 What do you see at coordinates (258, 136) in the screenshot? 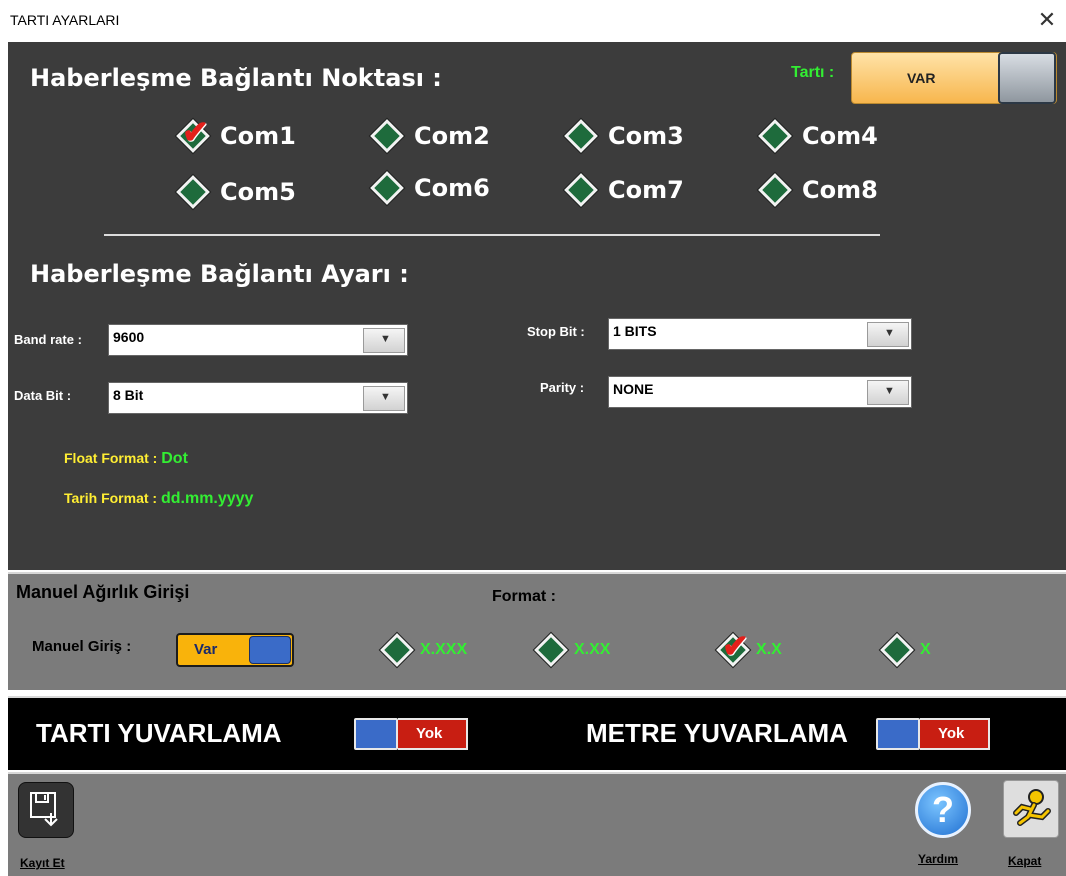
I see `com-port-label: Com1` at bounding box center [258, 136].